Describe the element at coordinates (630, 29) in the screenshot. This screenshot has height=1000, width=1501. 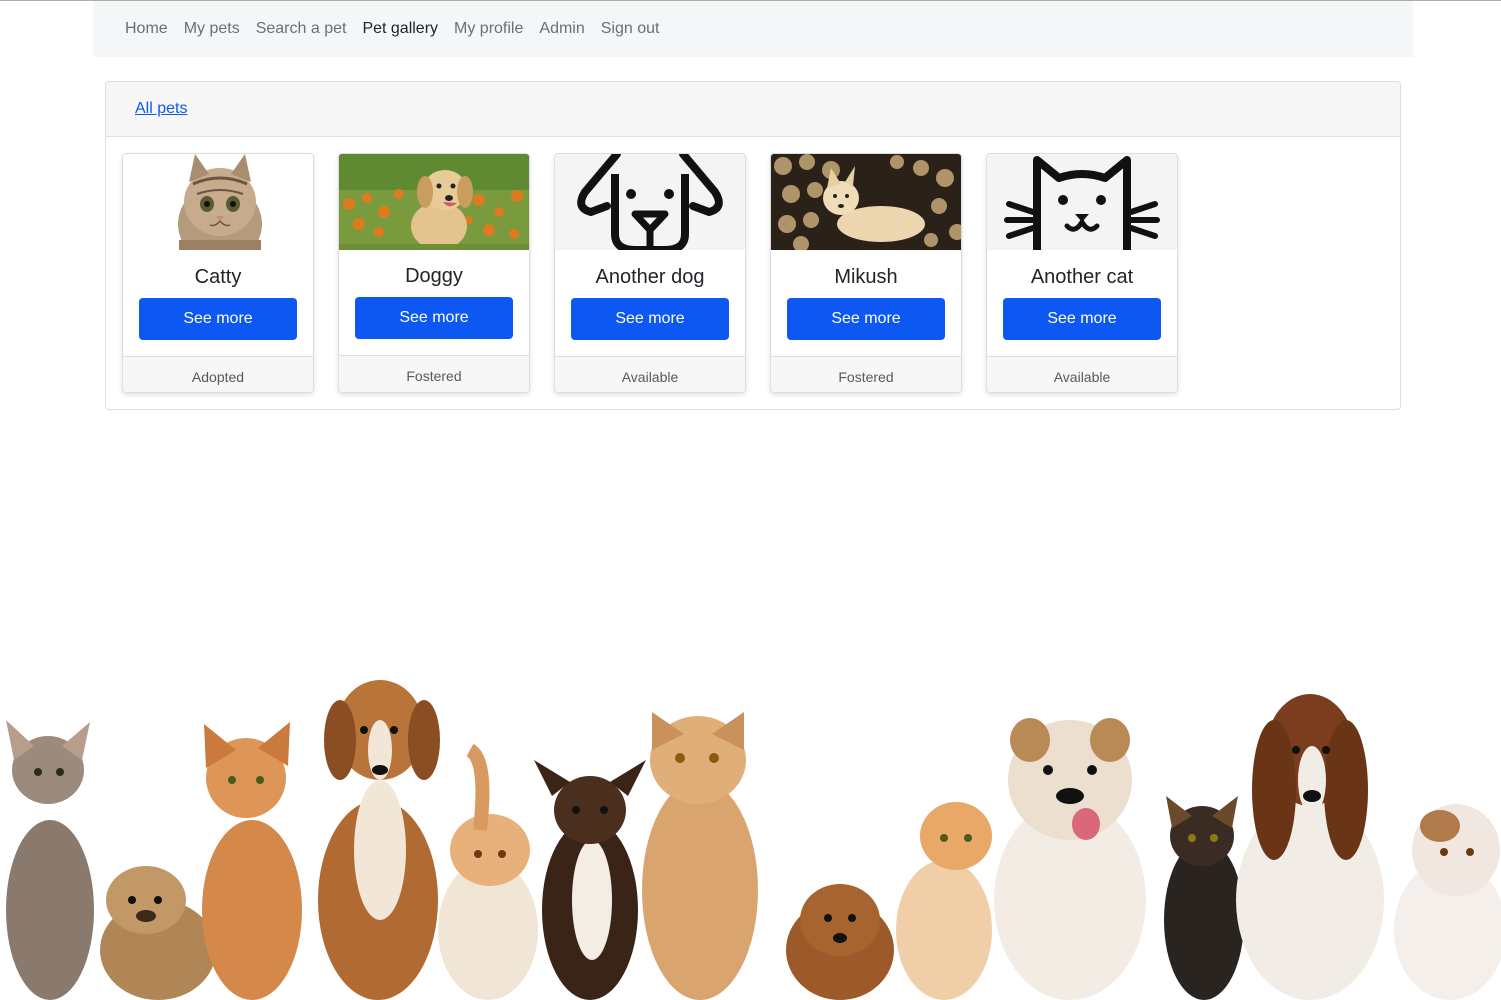
I see `nav-sign-out: Sign out` at that location.